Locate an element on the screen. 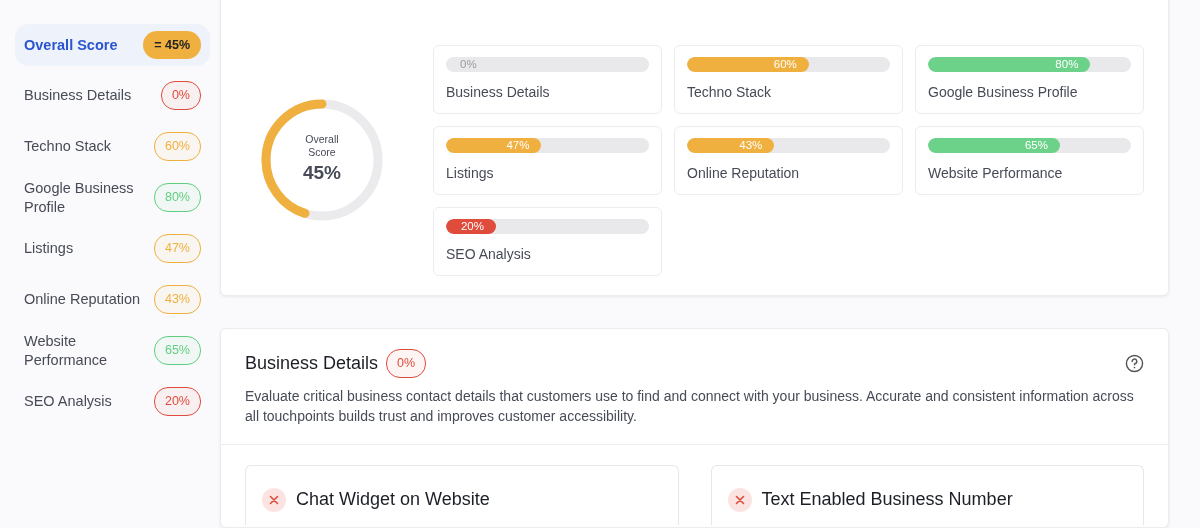 The height and width of the screenshot is (528, 1200). progress-reading: 0% is located at coordinates (468, 64).